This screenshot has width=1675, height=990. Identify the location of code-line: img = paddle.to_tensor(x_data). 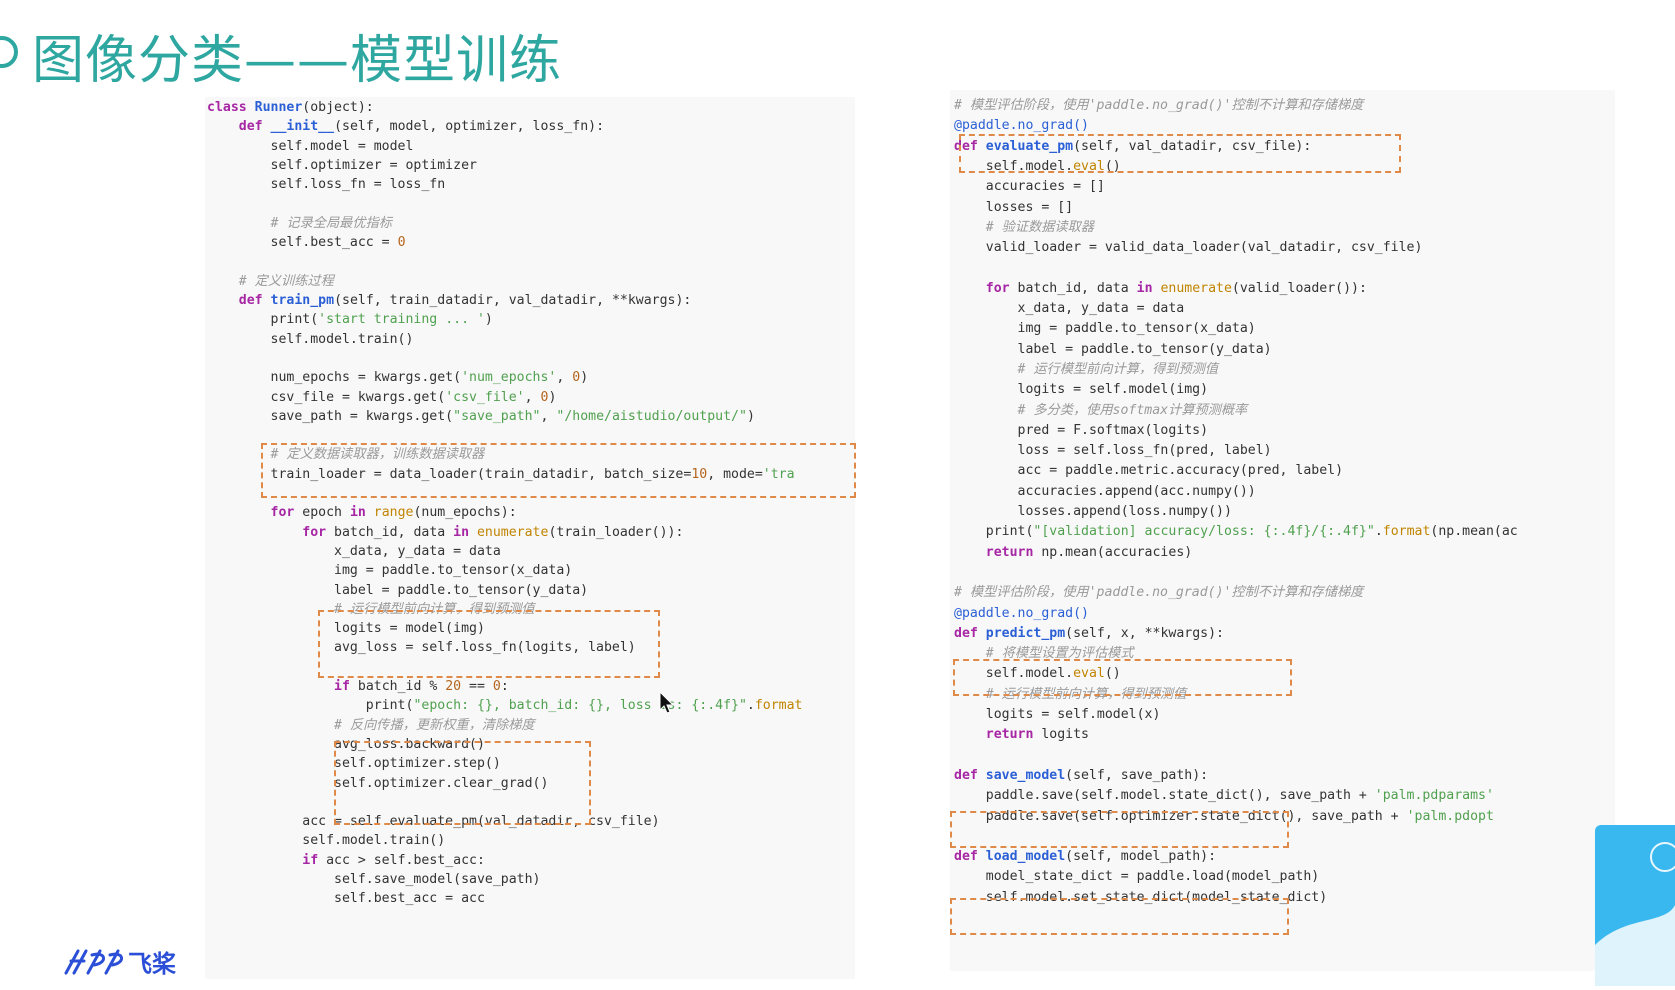
(1105, 329).